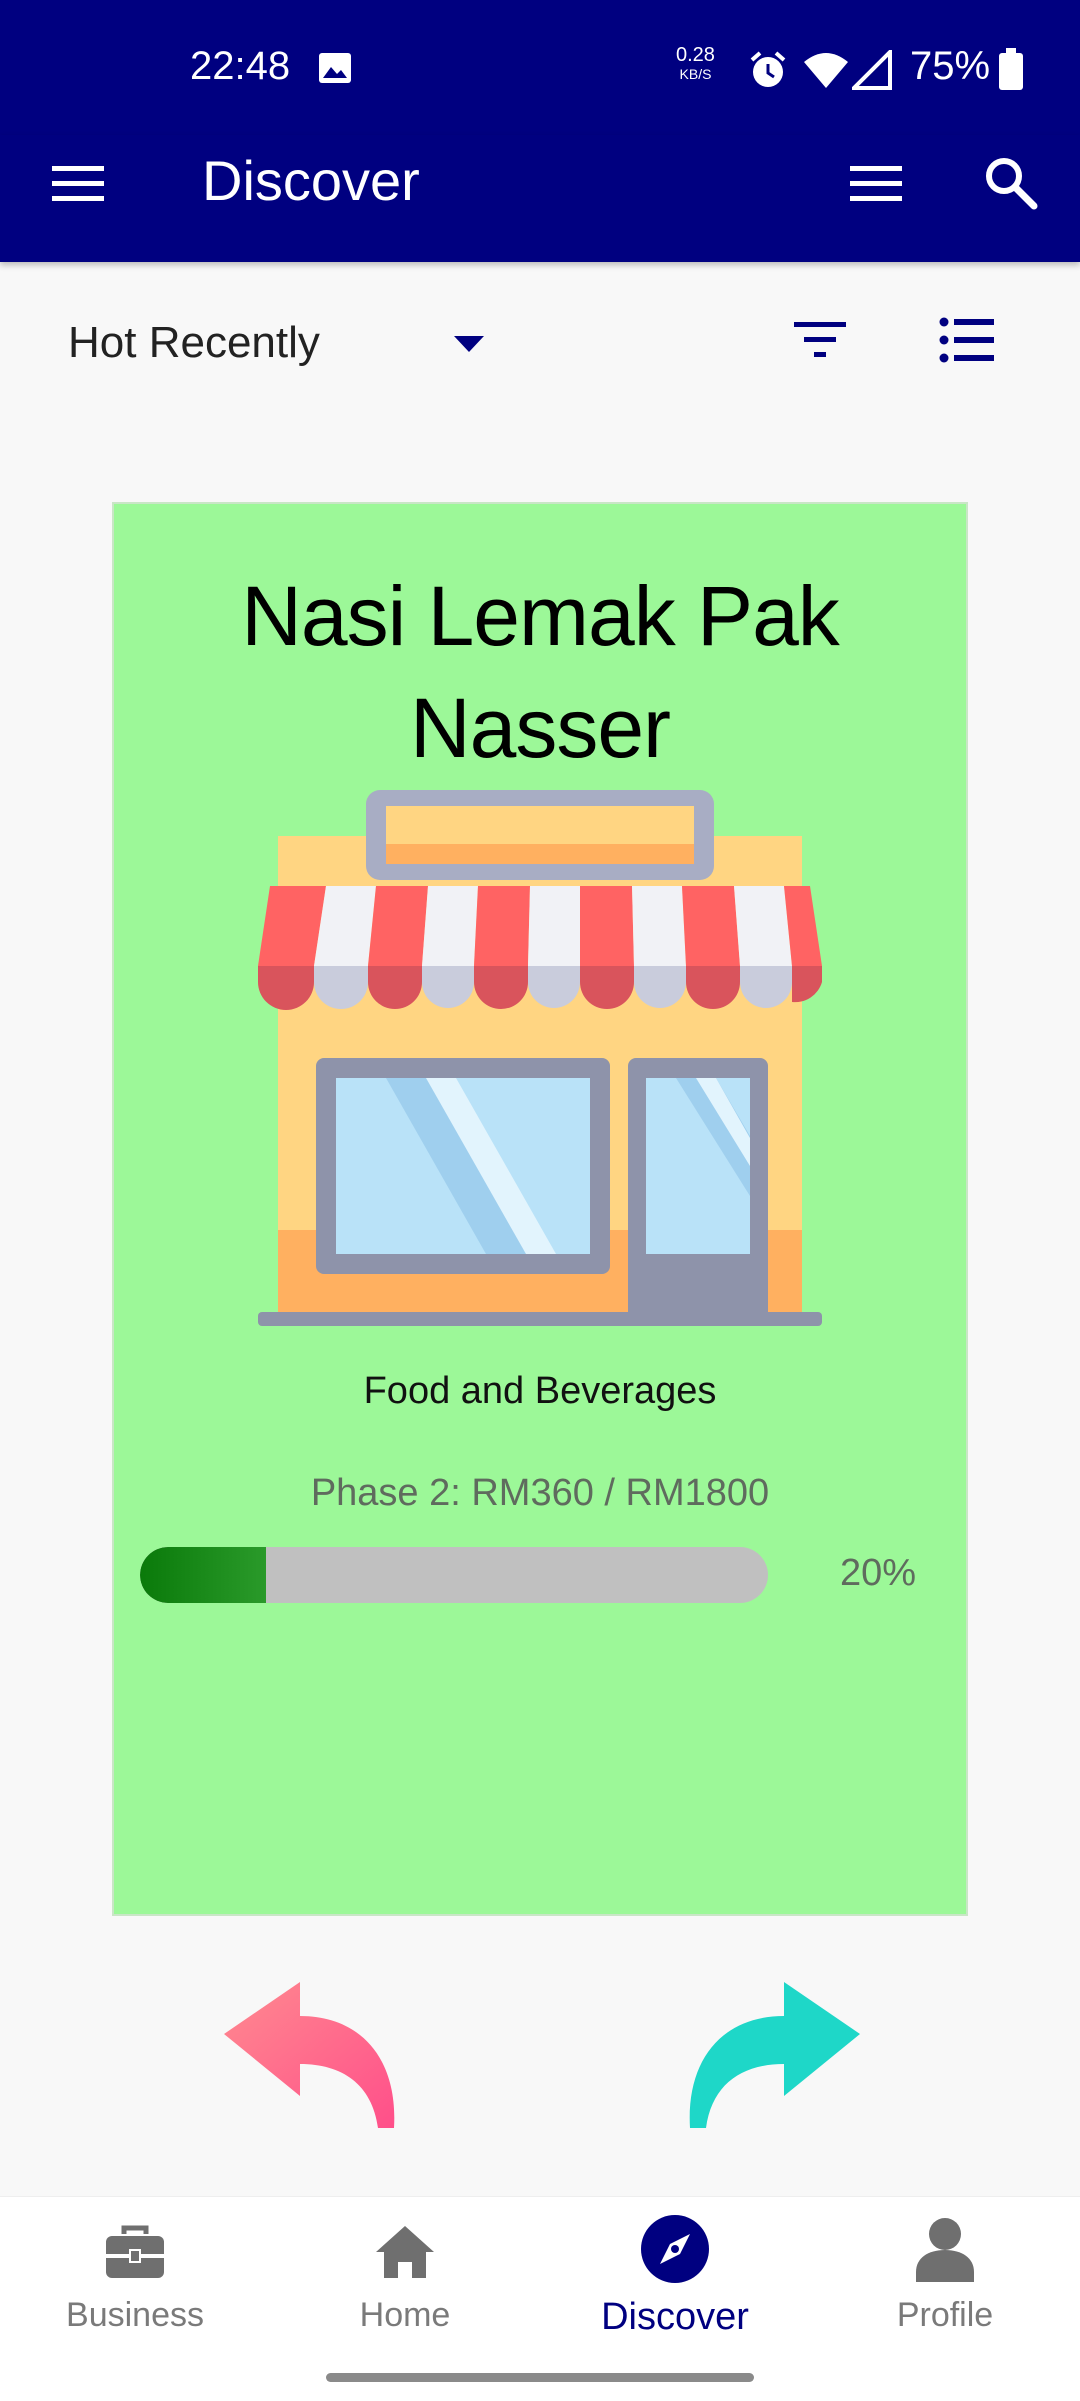 Image resolution: width=1080 pixels, height=2401 pixels. I want to click on wifi-icon, so click(826, 70).